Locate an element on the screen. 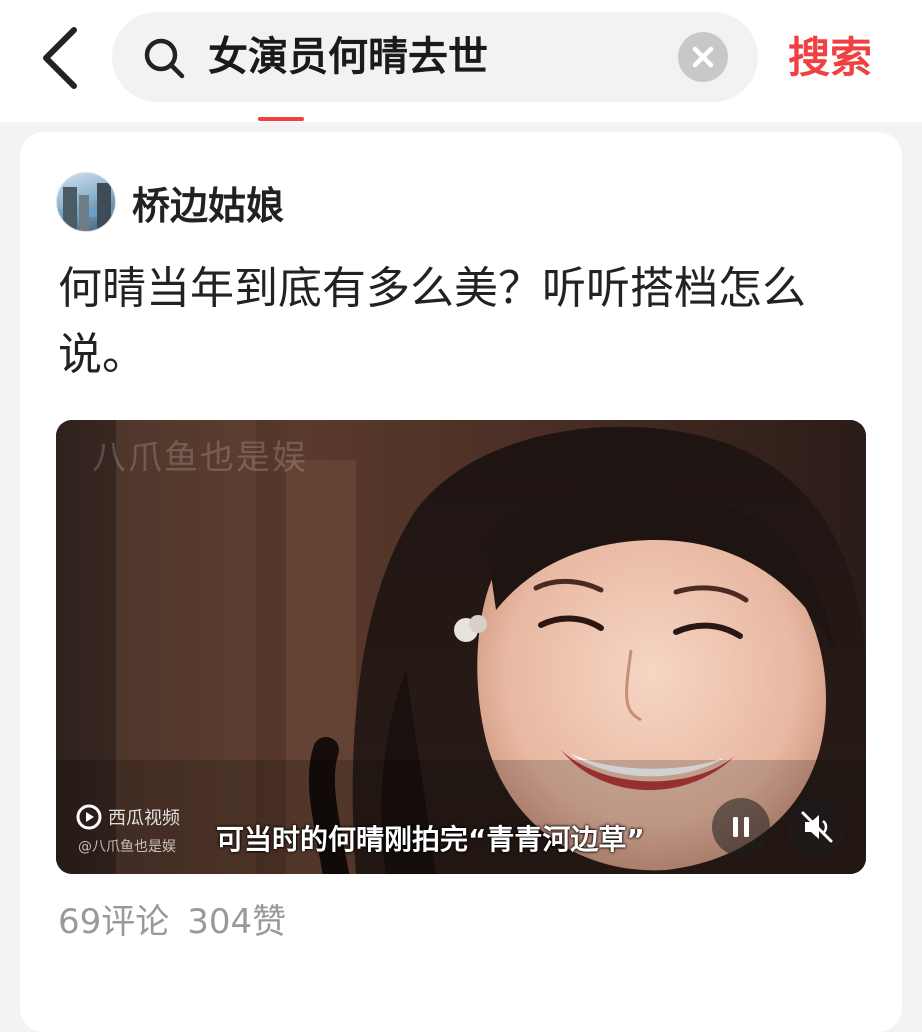 The height and width of the screenshot is (1032, 922). author-info: 桥边姑娘 is located at coordinates (170, 202).